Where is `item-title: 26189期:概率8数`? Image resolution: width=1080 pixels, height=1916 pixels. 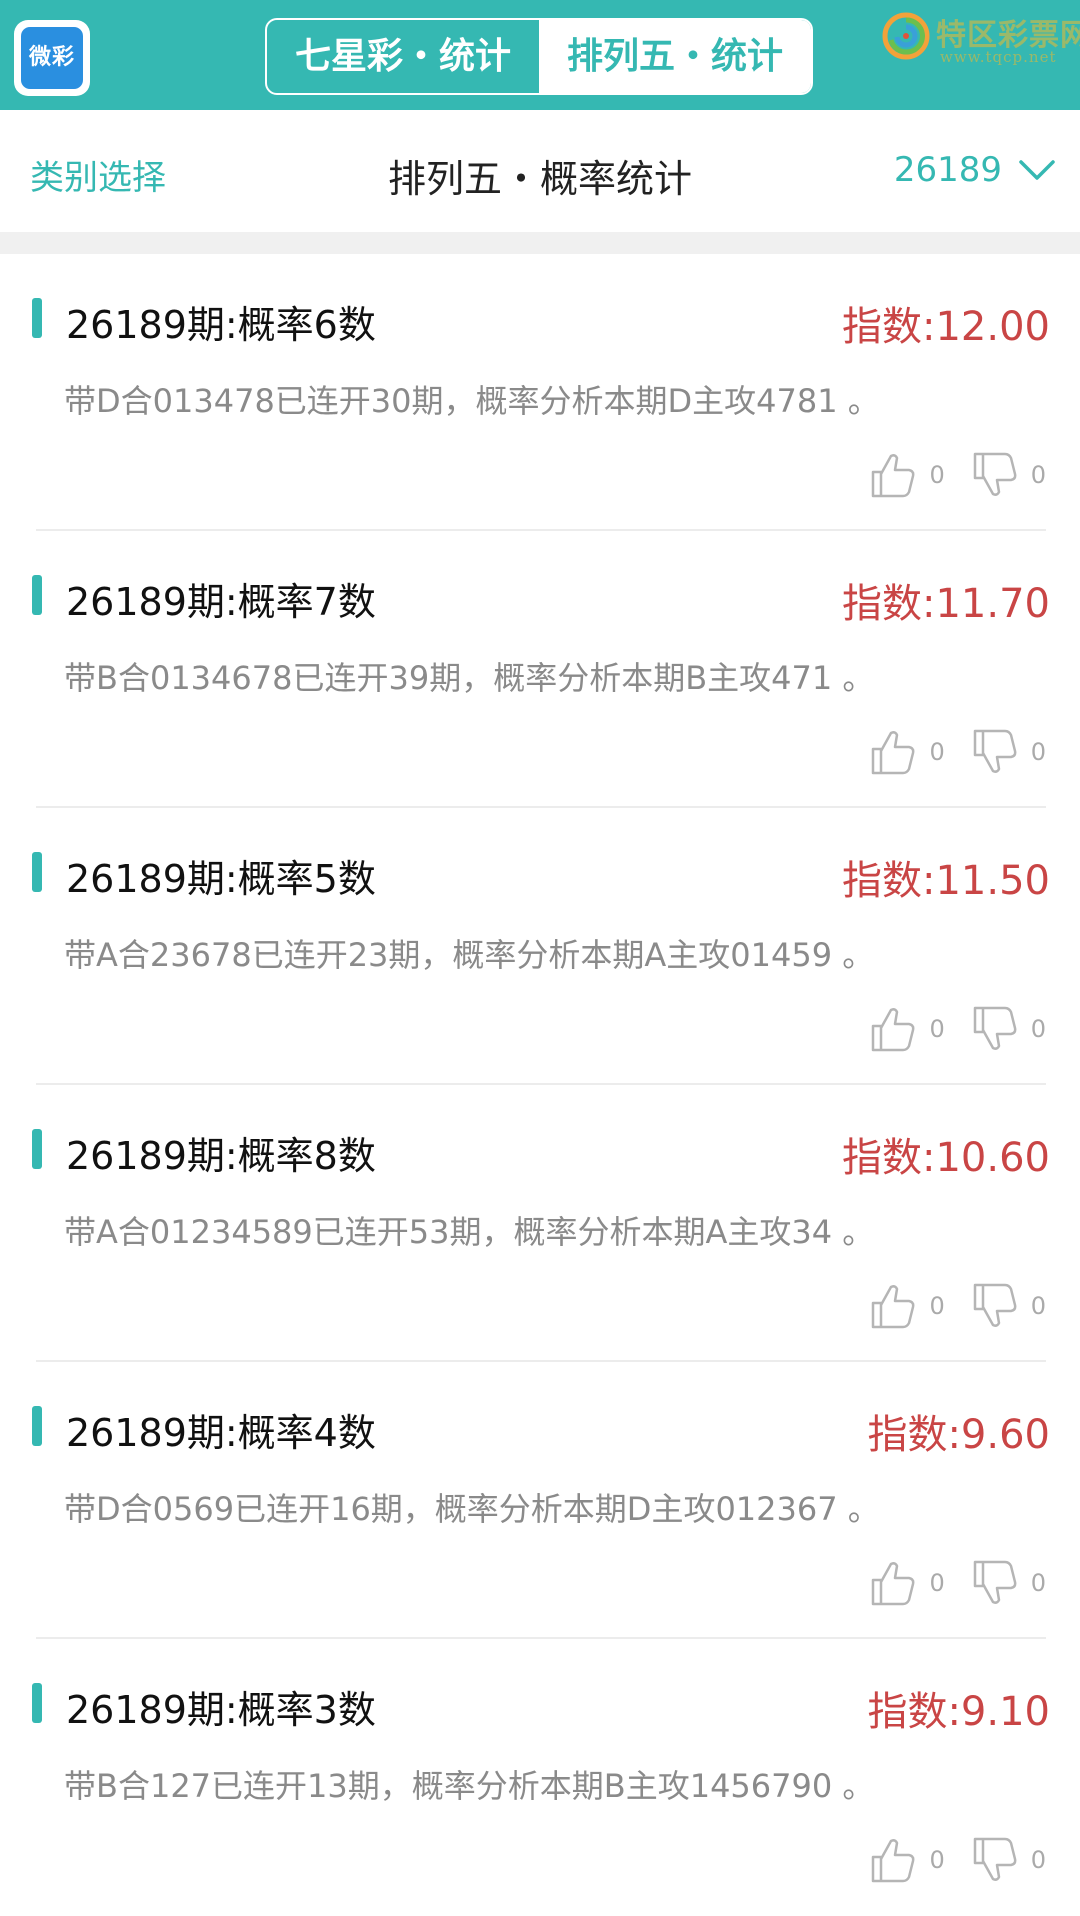 item-title: 26189期:概率8数 is located at coordinates (221, 1156).